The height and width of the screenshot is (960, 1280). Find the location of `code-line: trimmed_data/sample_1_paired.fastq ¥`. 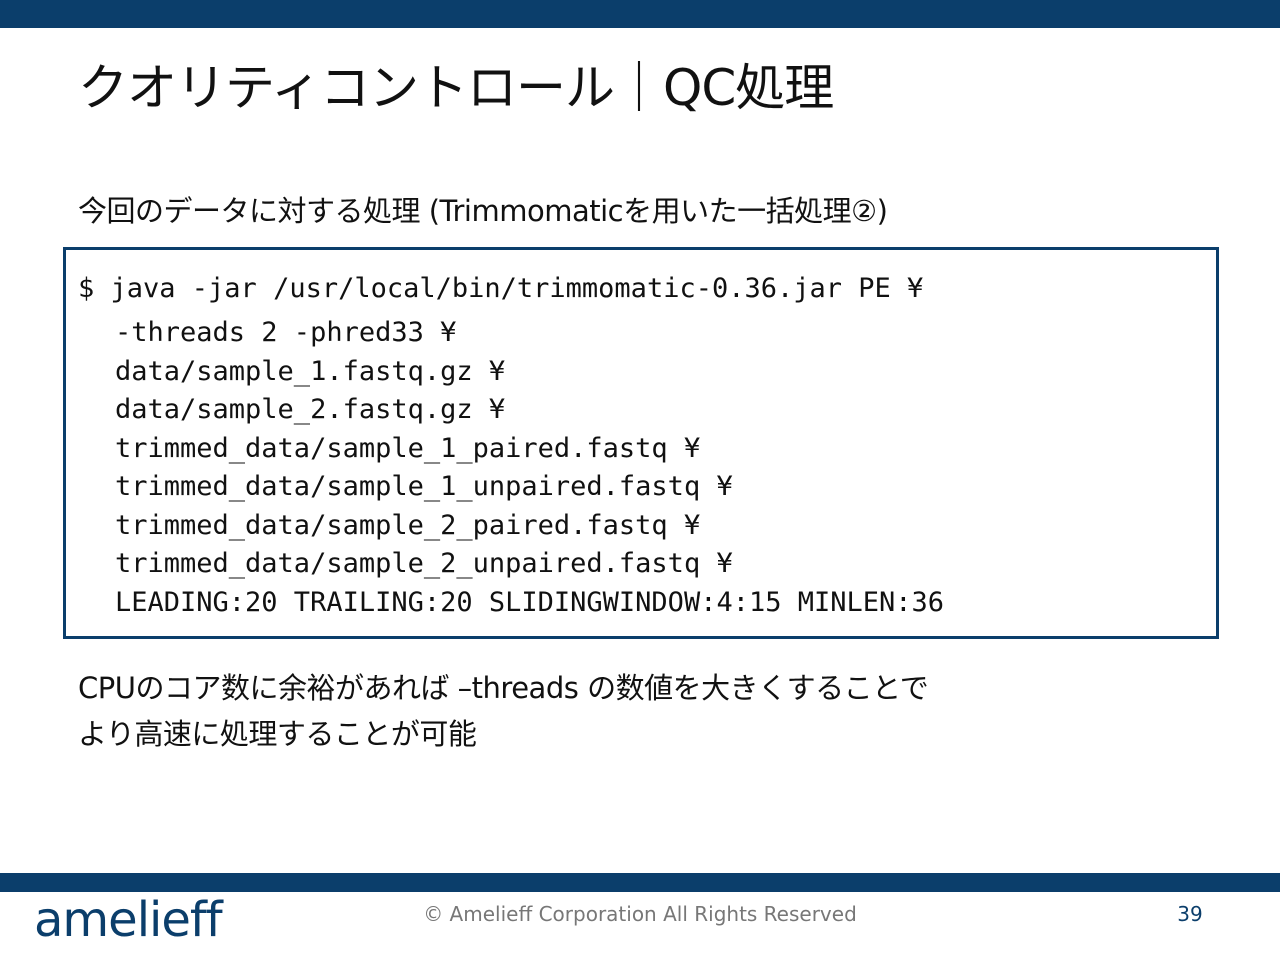

code-line: trimmed_data/sample_1_paired.fastq ¥ is located at coordinates (408, 448).